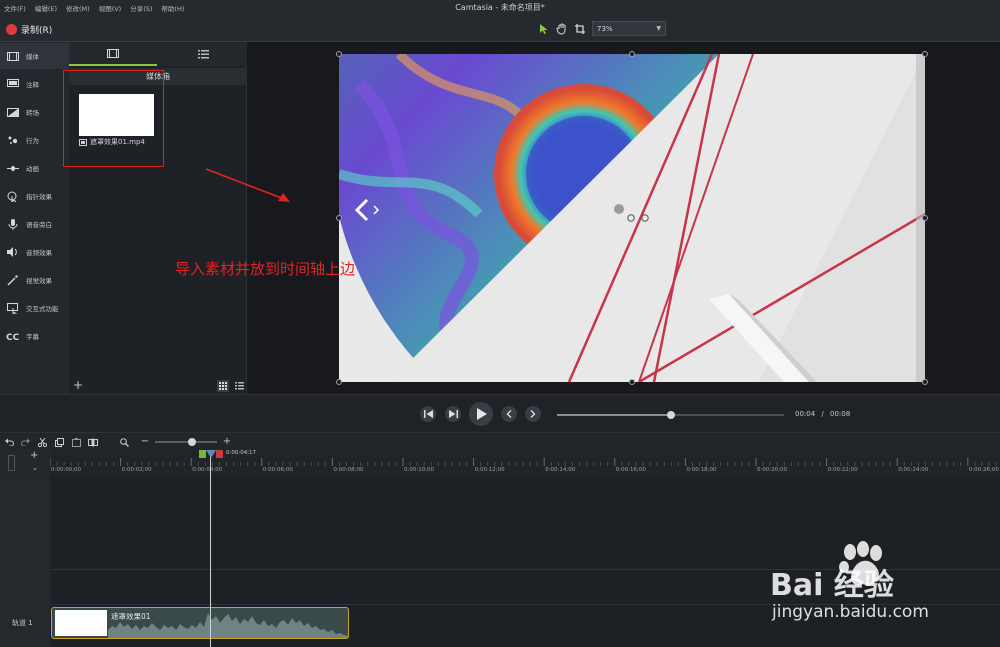 Image resolution: width=1000 pixels, height=647 pixels. I want to click on redo-icon, so click(25, 442).